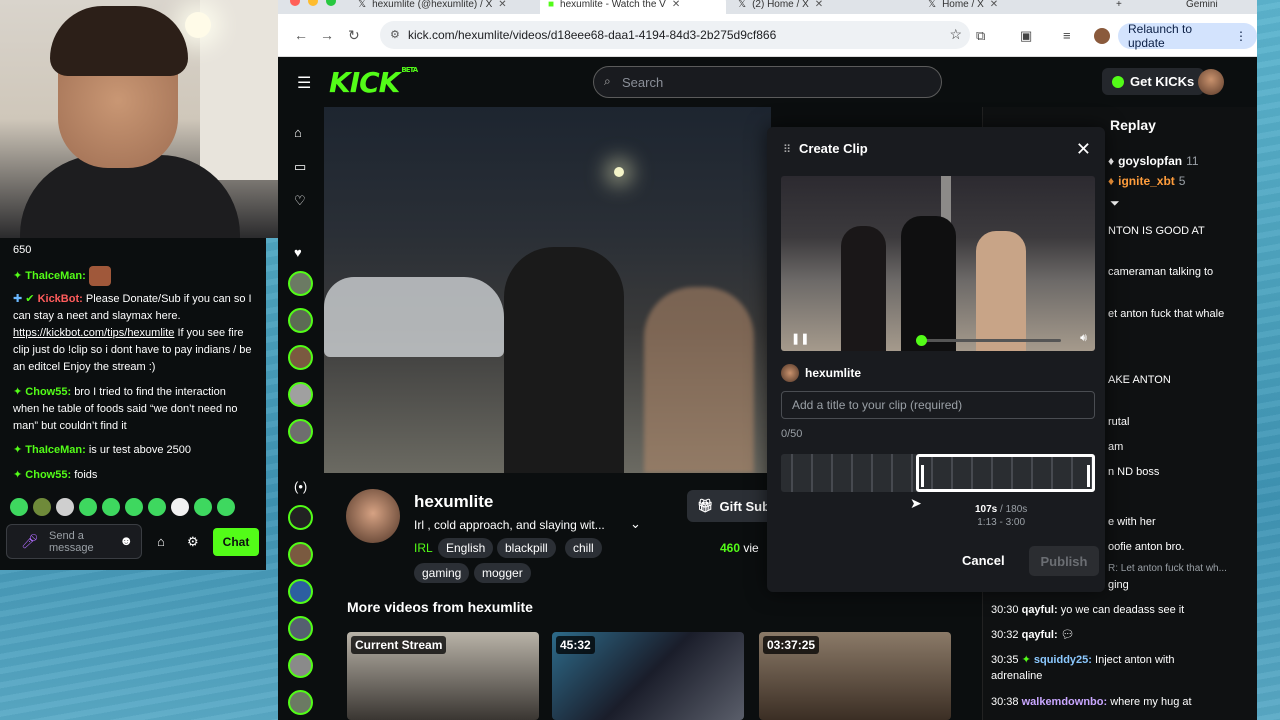 The image size is (1280, 720). What do you see at coordinates (564, 360) in the screenshot?
I see `video-person` at bounding box center [564, 360].